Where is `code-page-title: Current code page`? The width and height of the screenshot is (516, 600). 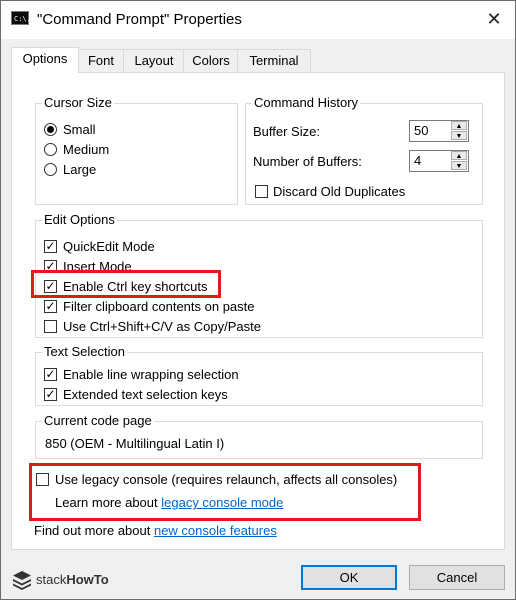
code-page-title: Current code page is located at coordinates (98, 420).